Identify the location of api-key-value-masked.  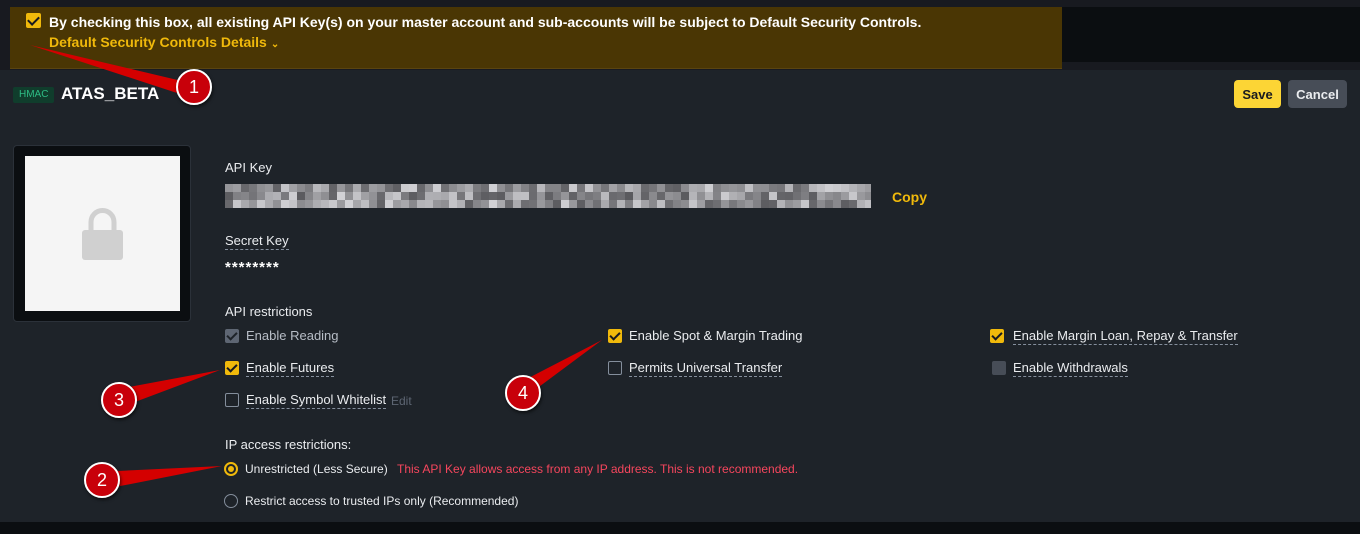
(548, 196).